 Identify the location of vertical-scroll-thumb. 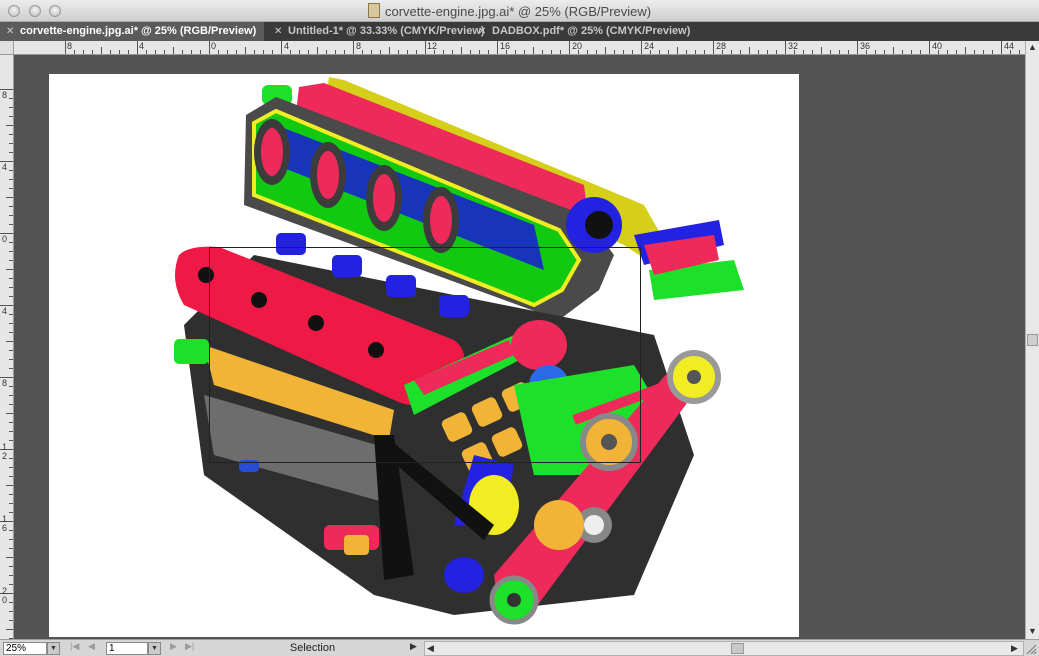
(1032, 340).